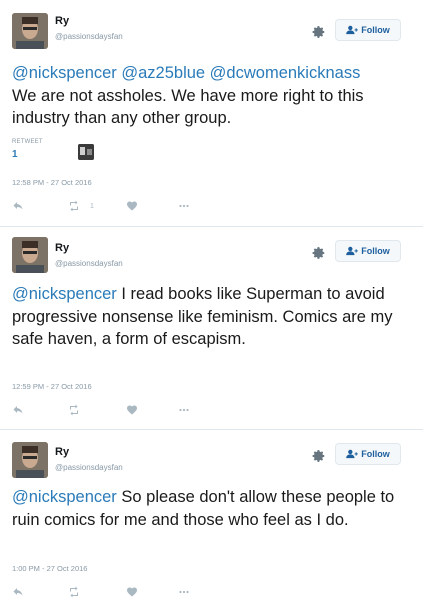 This screenshot has height=609, width=423. I want to click on retweeter-avatar, so click(86, 152).